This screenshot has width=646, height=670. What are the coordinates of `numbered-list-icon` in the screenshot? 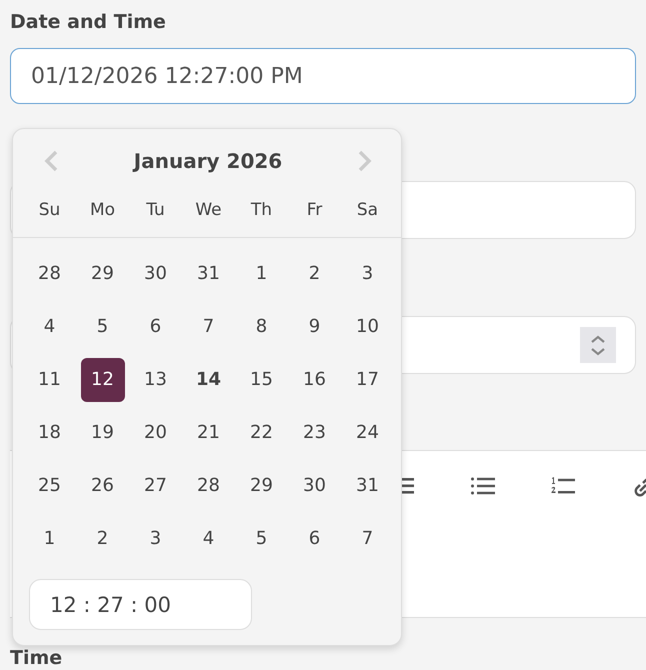 It's located at (563, 486).